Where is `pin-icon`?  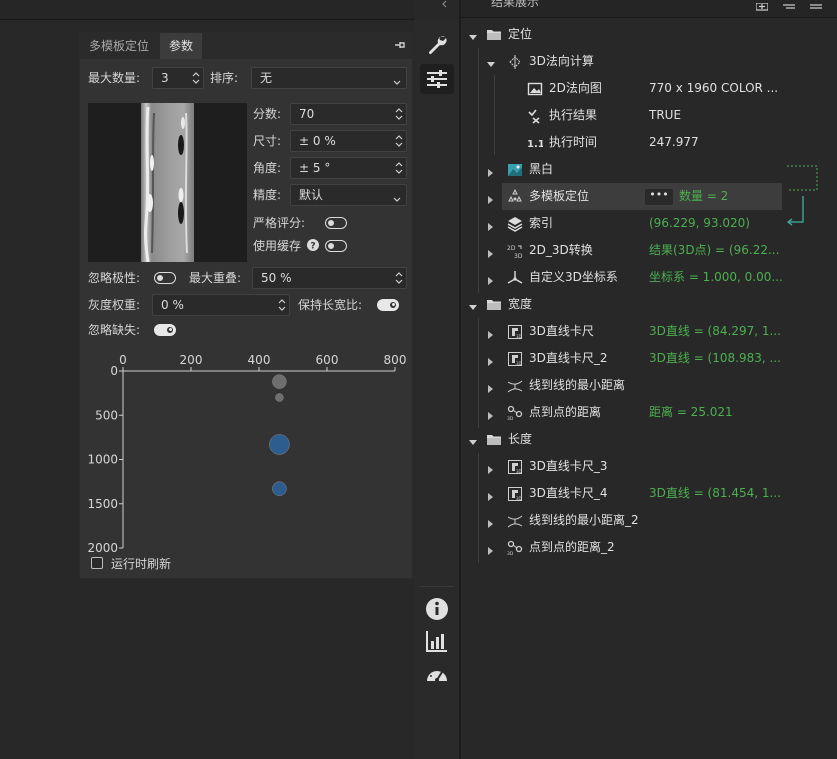
pin-icon is located at coordinates (400, 45).